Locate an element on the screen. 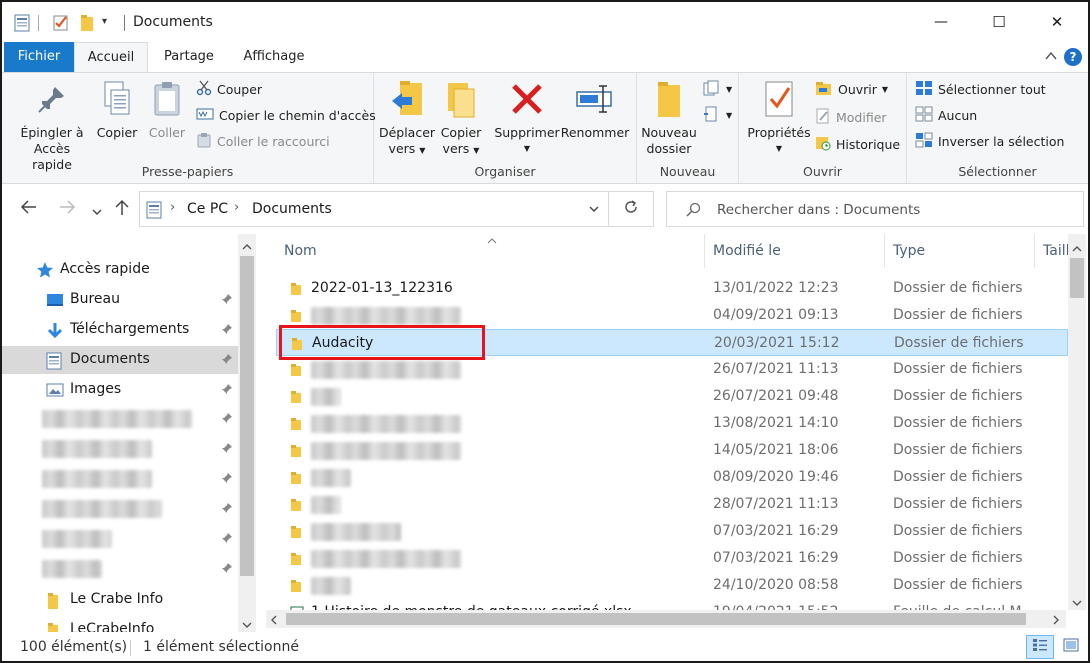  table-row: 26/07/2021 11:13 Dossier de fichiers is located at coordinates (672, 369).